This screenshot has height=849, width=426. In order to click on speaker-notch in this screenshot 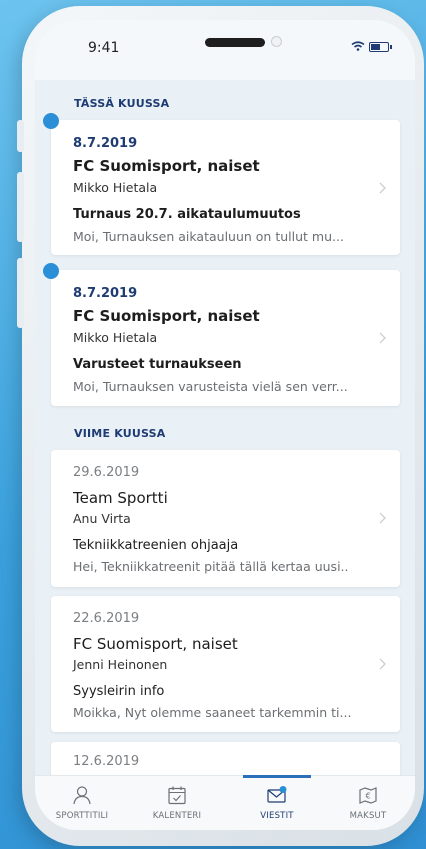, I will do `click(235, 42)`.